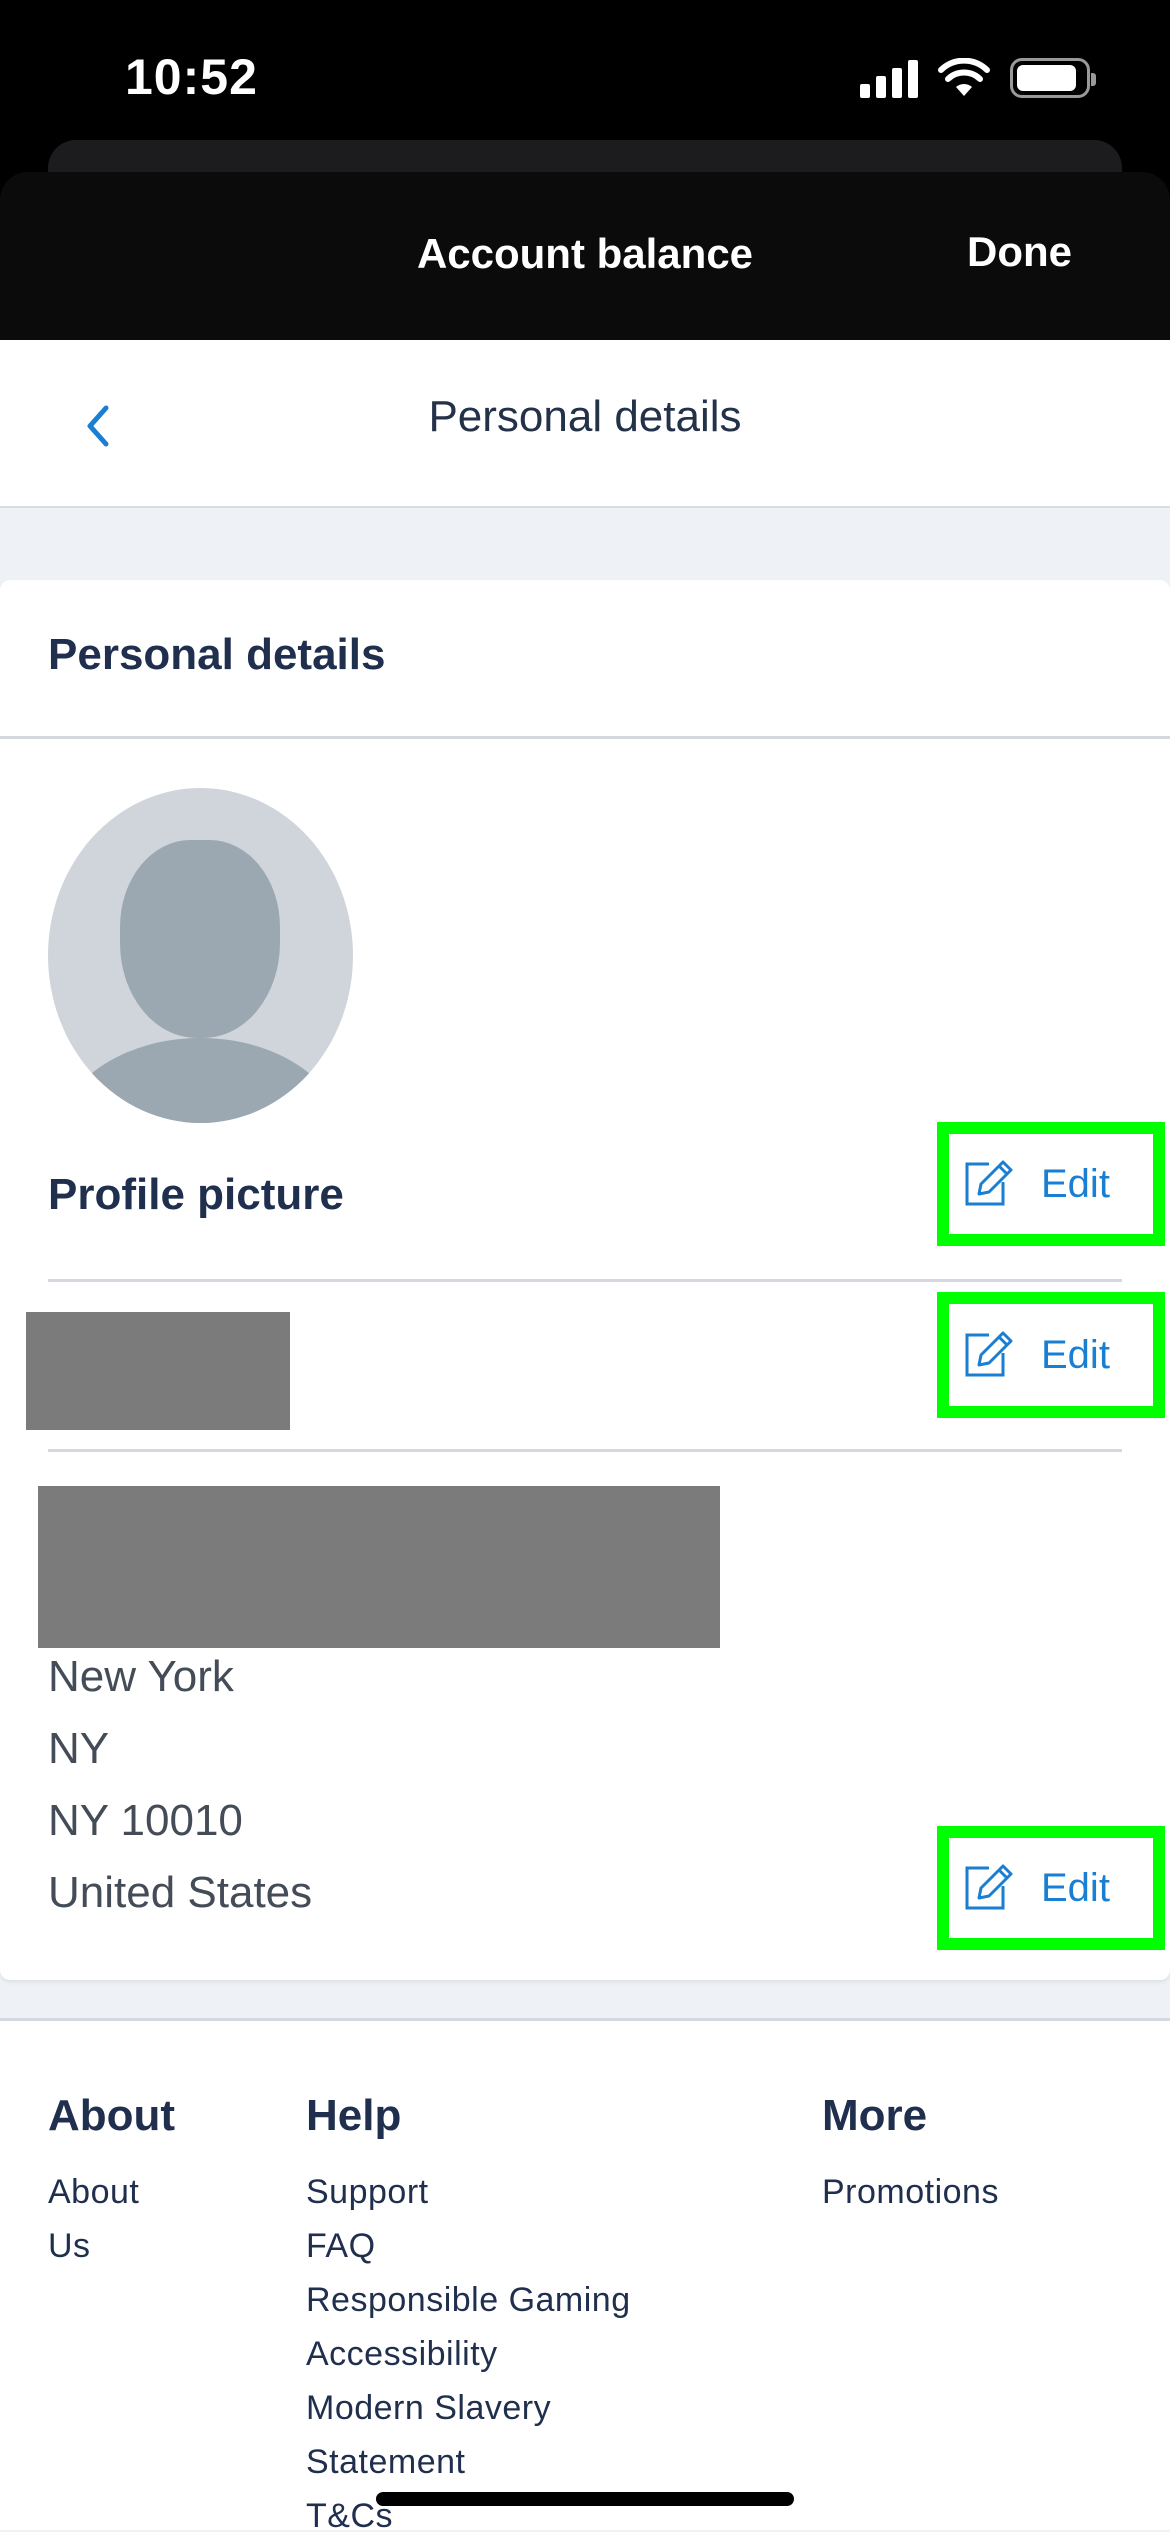 The width and height of the screenshot is (1170, 2532). Describe the element at coordinates (217, 654) in the screenshot. I see `card-title: Personal details` at that location.